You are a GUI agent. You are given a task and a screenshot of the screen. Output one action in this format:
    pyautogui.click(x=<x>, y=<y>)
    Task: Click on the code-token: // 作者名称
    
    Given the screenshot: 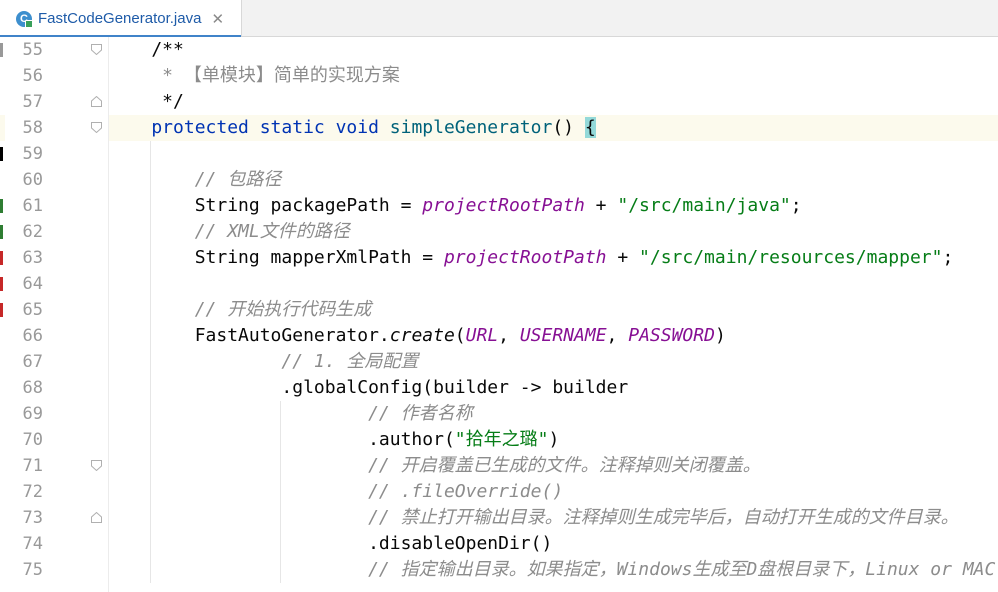 What is the action you would take?
    pyautogui.click(x=290, y=413)
    